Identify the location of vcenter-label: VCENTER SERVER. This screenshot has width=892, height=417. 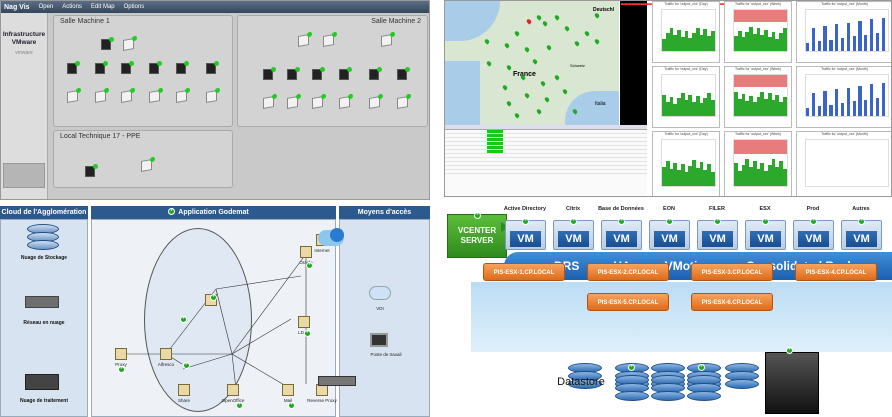
(477, 235).